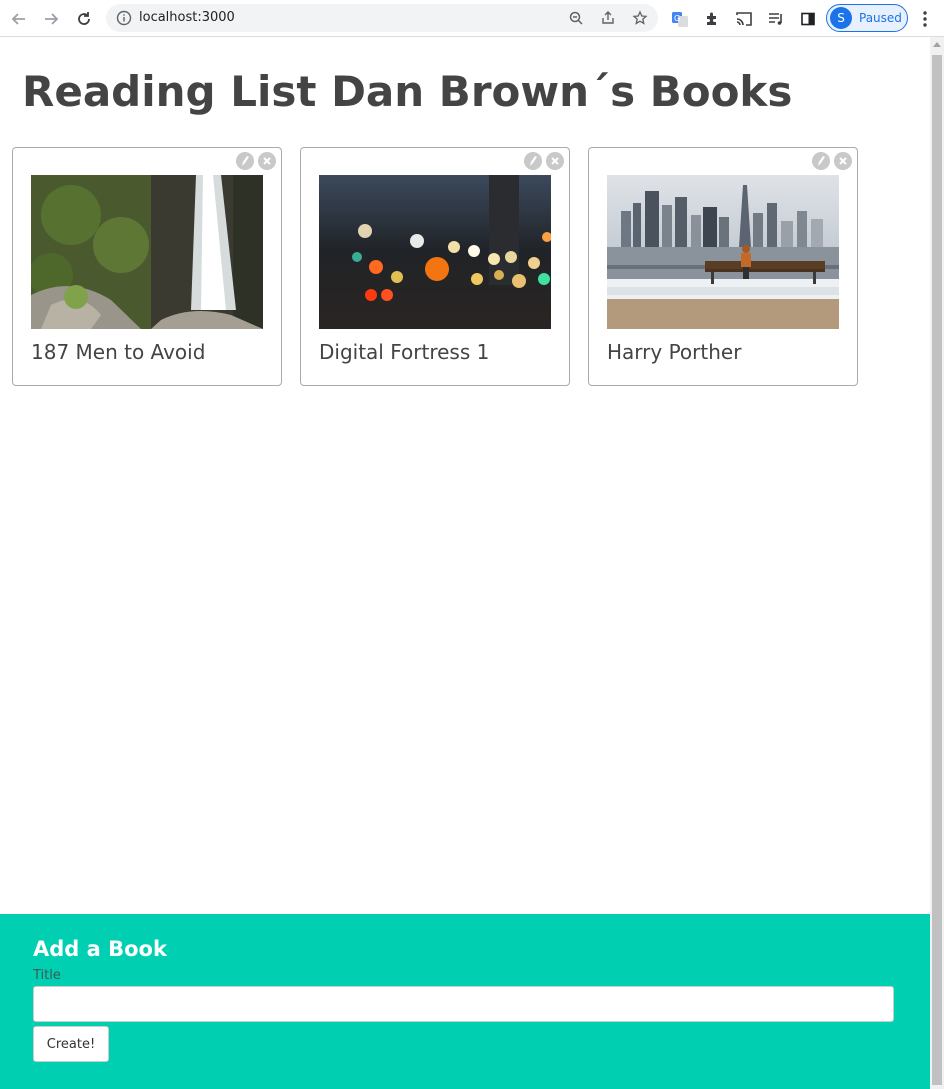  I want to click on book-title: Harry Porther, so click(674, 352).